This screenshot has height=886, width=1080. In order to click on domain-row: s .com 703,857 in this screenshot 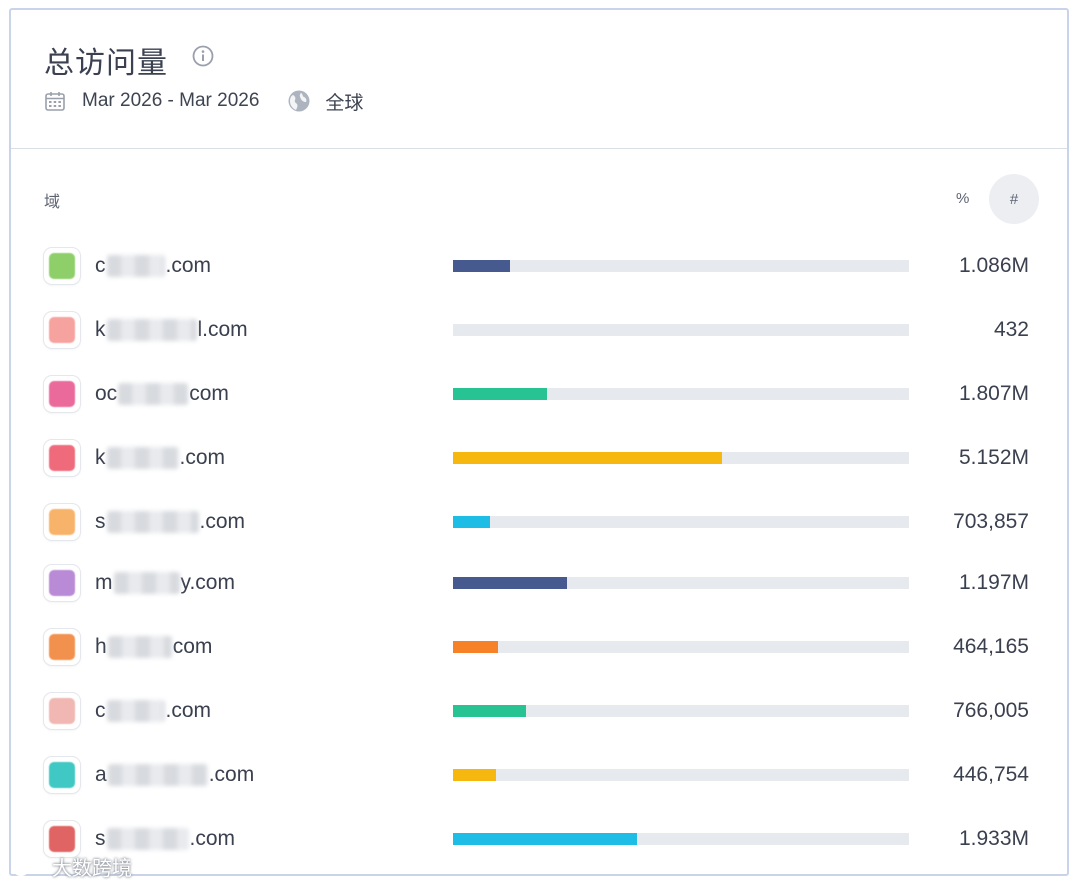, I will do `click(539, 524)`.